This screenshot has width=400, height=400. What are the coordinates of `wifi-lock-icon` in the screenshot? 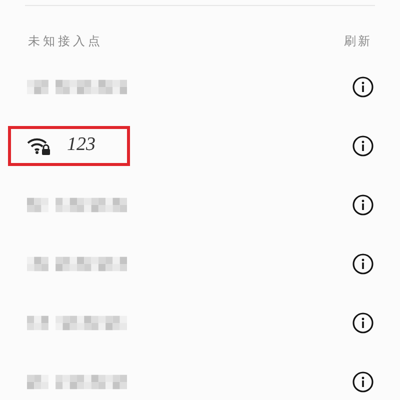 It's located at (39, 145).